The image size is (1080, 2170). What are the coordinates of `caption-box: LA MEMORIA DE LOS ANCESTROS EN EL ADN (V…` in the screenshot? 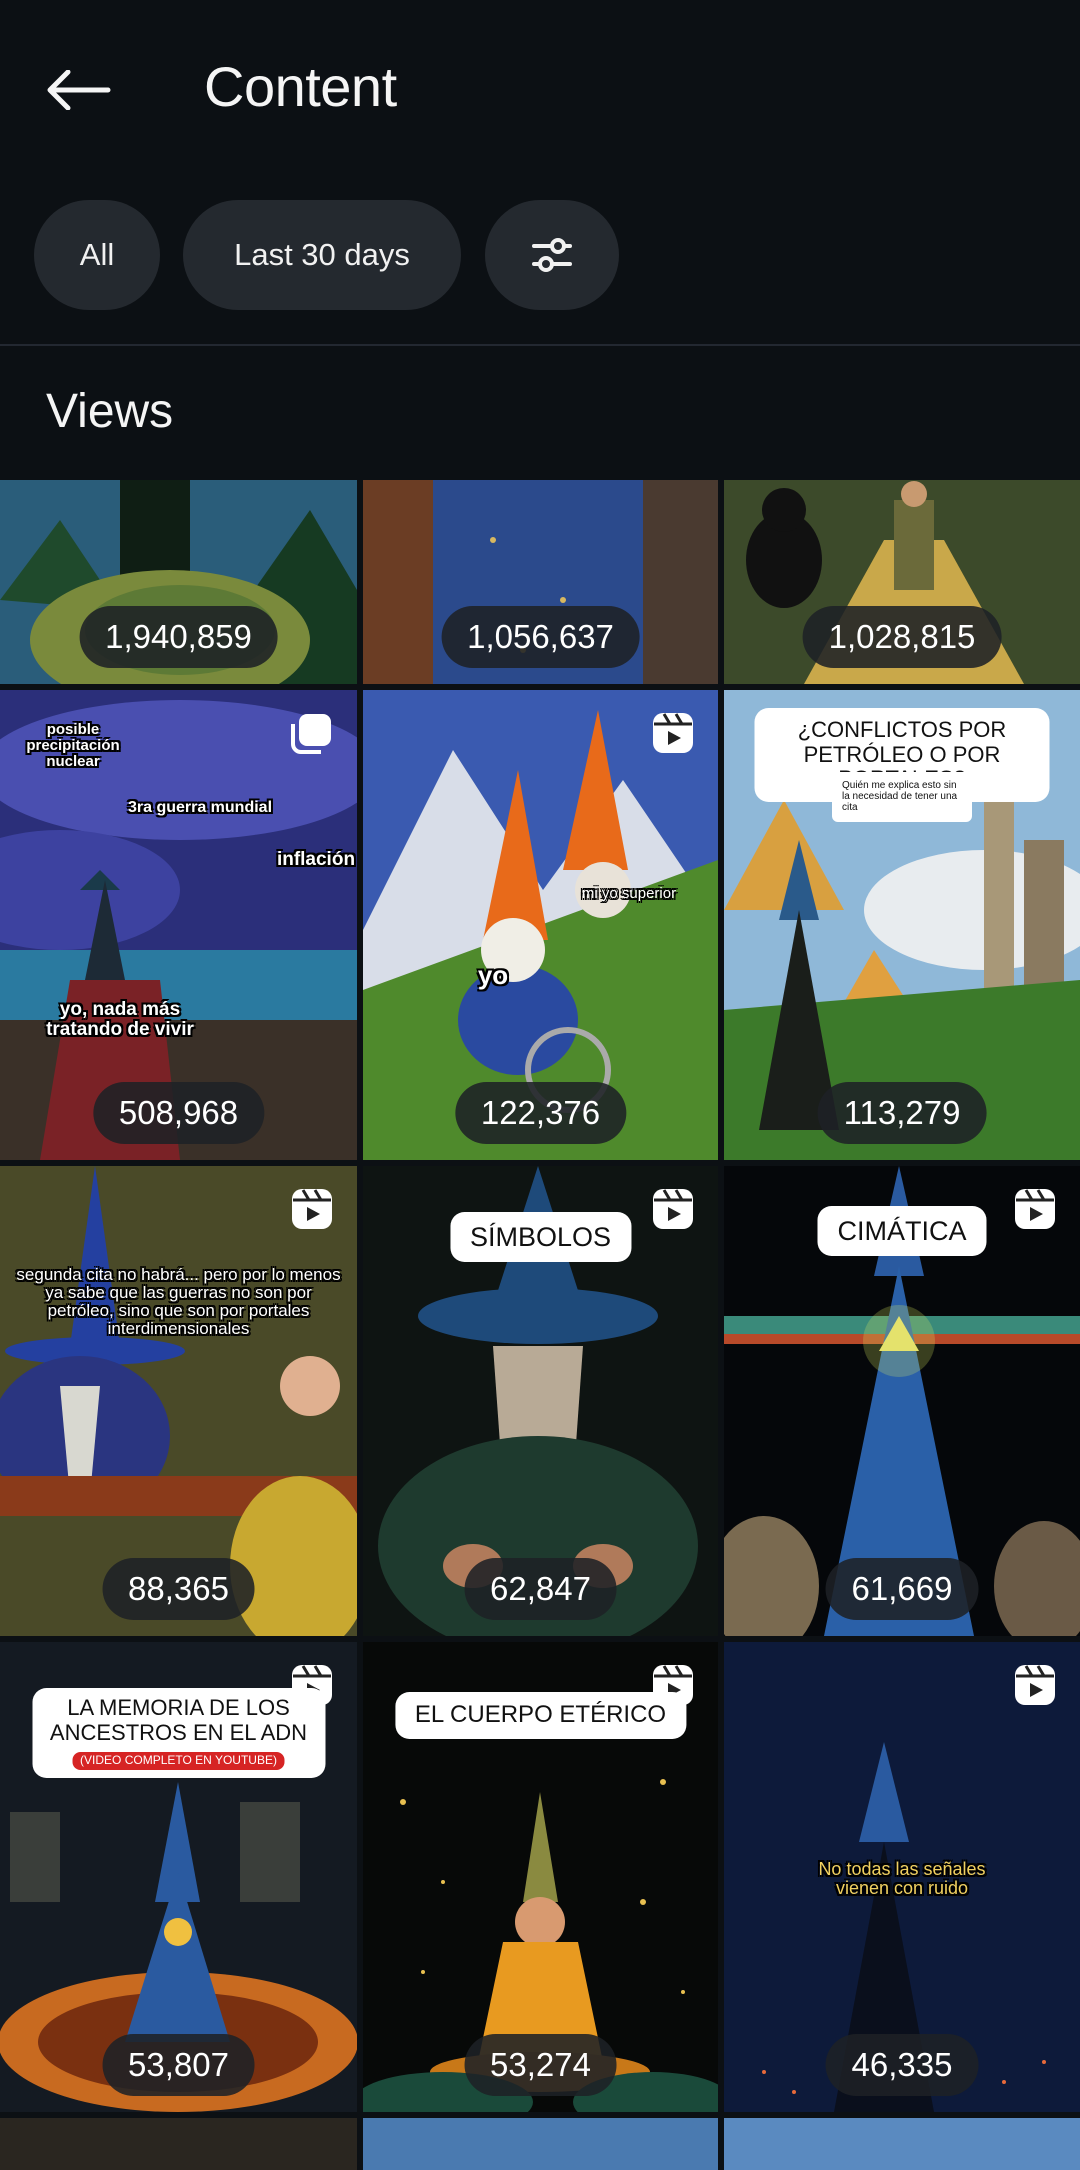 It's located at (178, 1733).